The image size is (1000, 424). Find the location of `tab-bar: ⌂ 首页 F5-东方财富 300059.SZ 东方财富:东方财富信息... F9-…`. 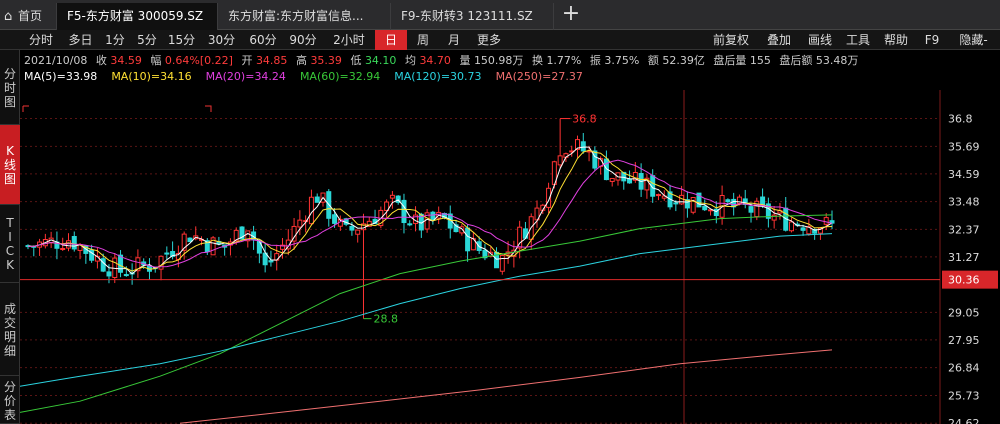

tab-bar: ⌂ 首页 F5-东方财富 300059.SZ 东方财富:东方财富信息... F9-… is located at coordinates (500, 15).